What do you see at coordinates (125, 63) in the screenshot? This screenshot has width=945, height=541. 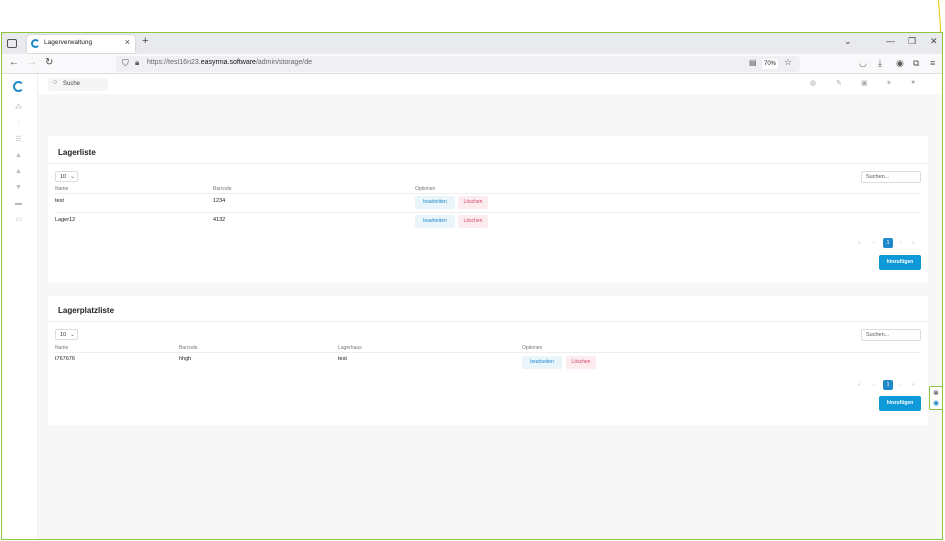 I see `shield-icon: ⛉` at bounding box center [125, 63].